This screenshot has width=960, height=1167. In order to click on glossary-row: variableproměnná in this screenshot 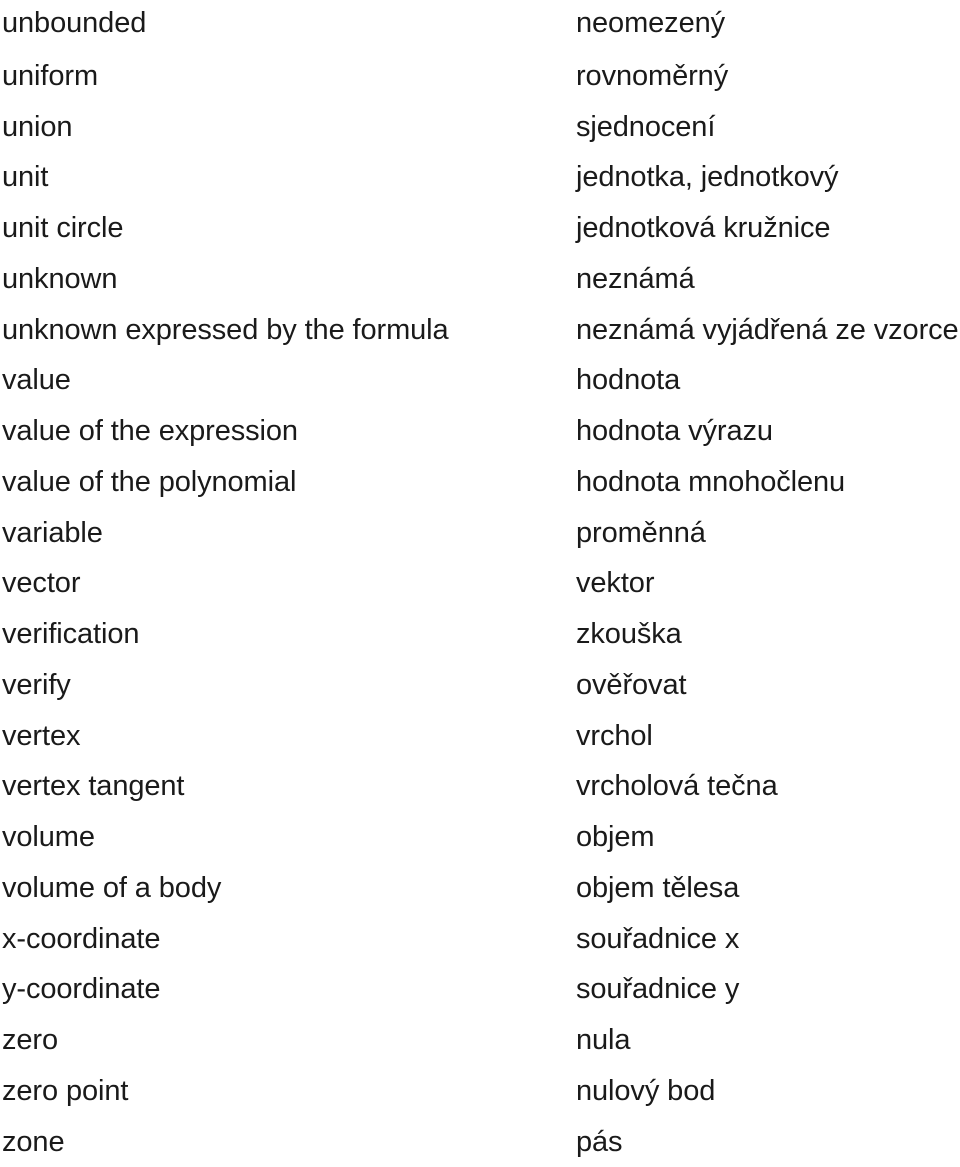, I will do `click(480, 533)`.